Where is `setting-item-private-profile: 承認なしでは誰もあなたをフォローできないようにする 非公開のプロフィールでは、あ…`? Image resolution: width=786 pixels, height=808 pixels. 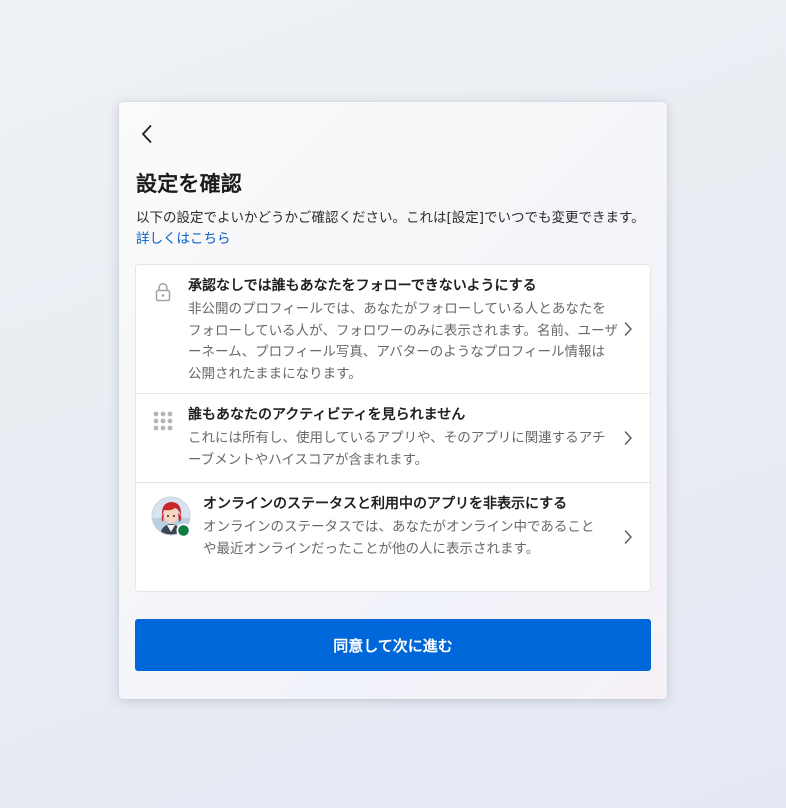
setting-item-private-profile: 承認なしでは誰もあなたをフォローできないようにする 非公開のプロフィールでは、あ… is located at coordinates (393, 329).